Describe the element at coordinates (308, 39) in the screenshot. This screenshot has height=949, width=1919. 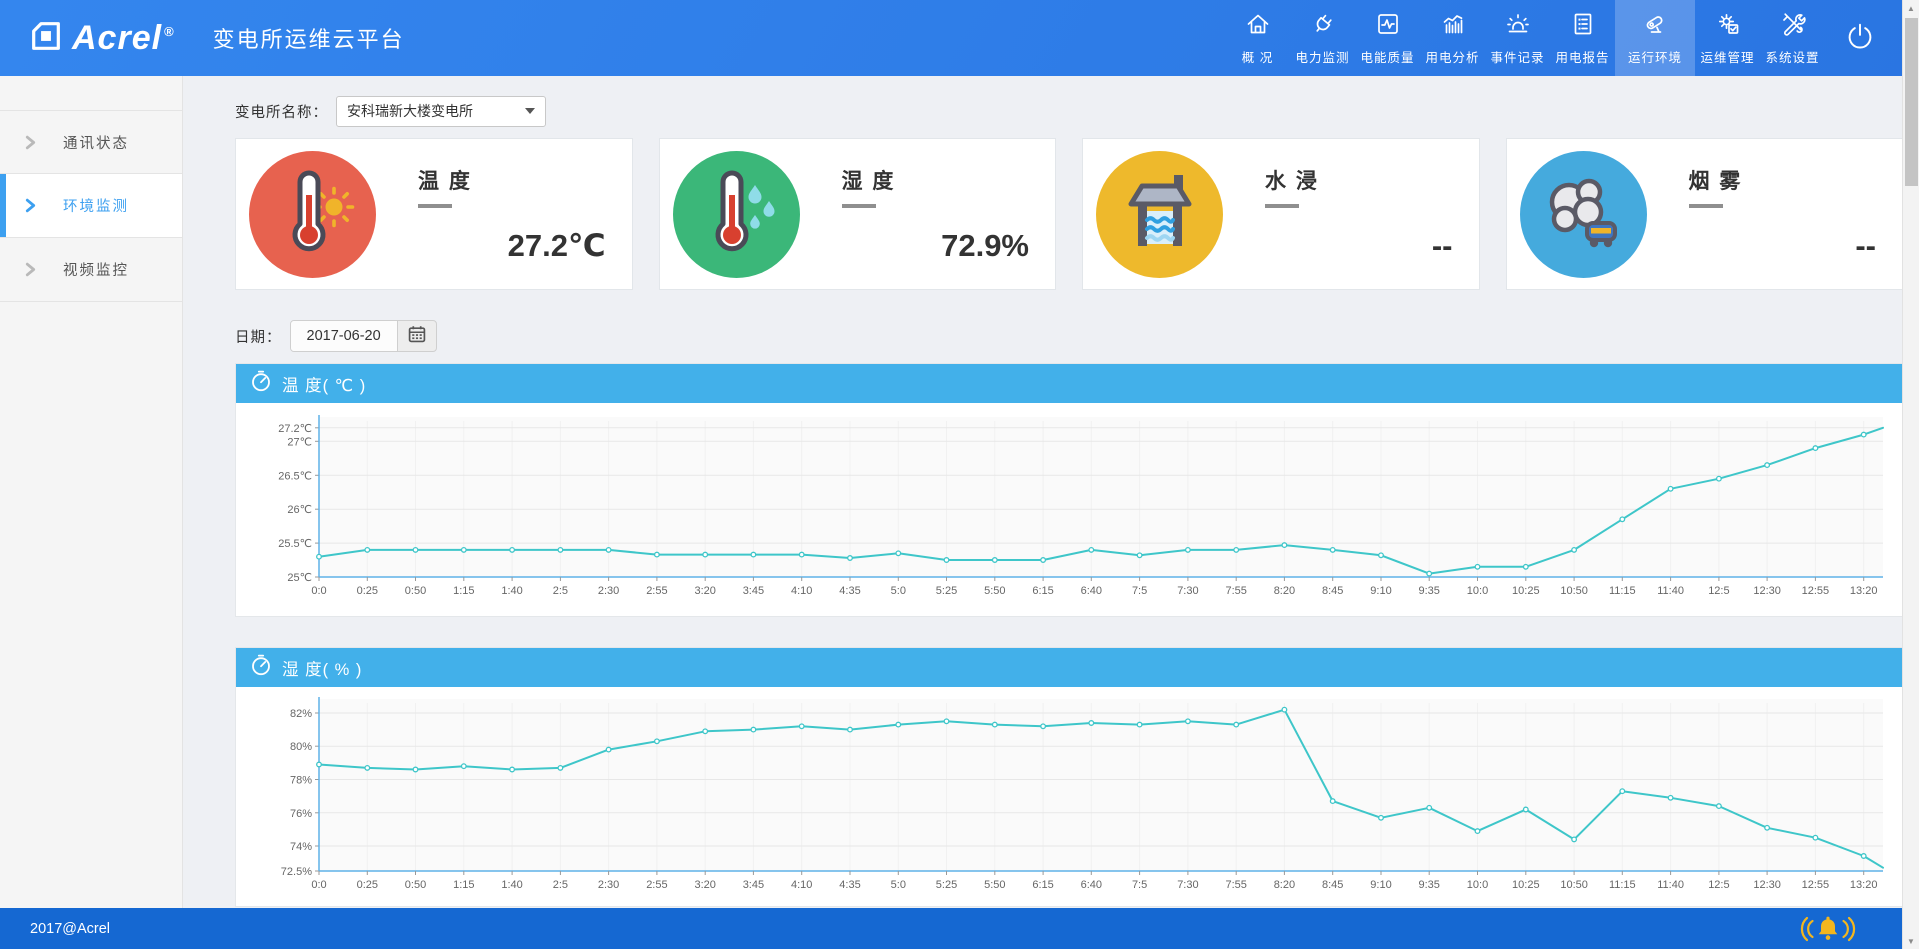
I see `app-title: 变电所运维云平台` at that location.